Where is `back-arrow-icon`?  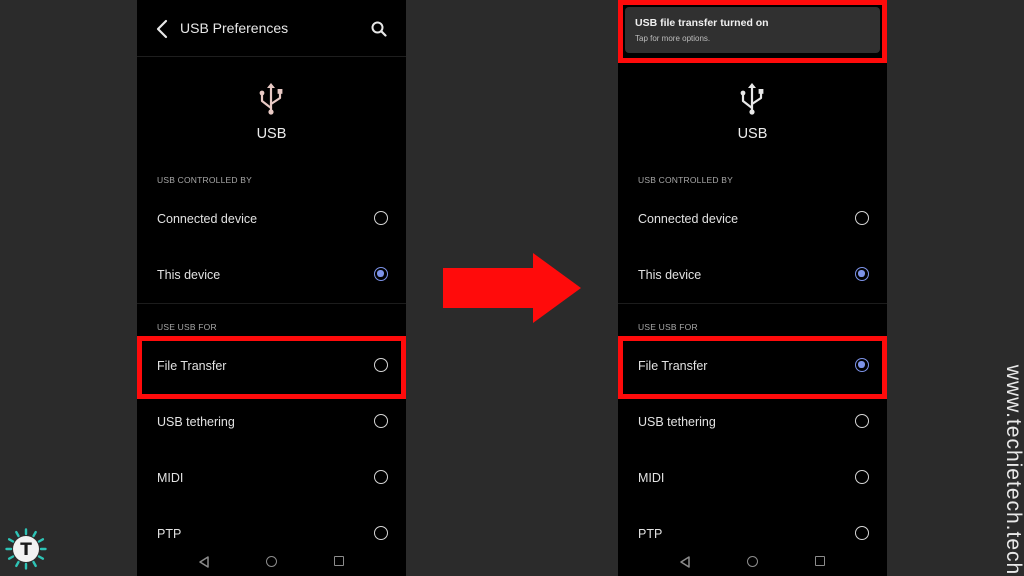 back-arrow-icon is located at coordinates (162, 29).